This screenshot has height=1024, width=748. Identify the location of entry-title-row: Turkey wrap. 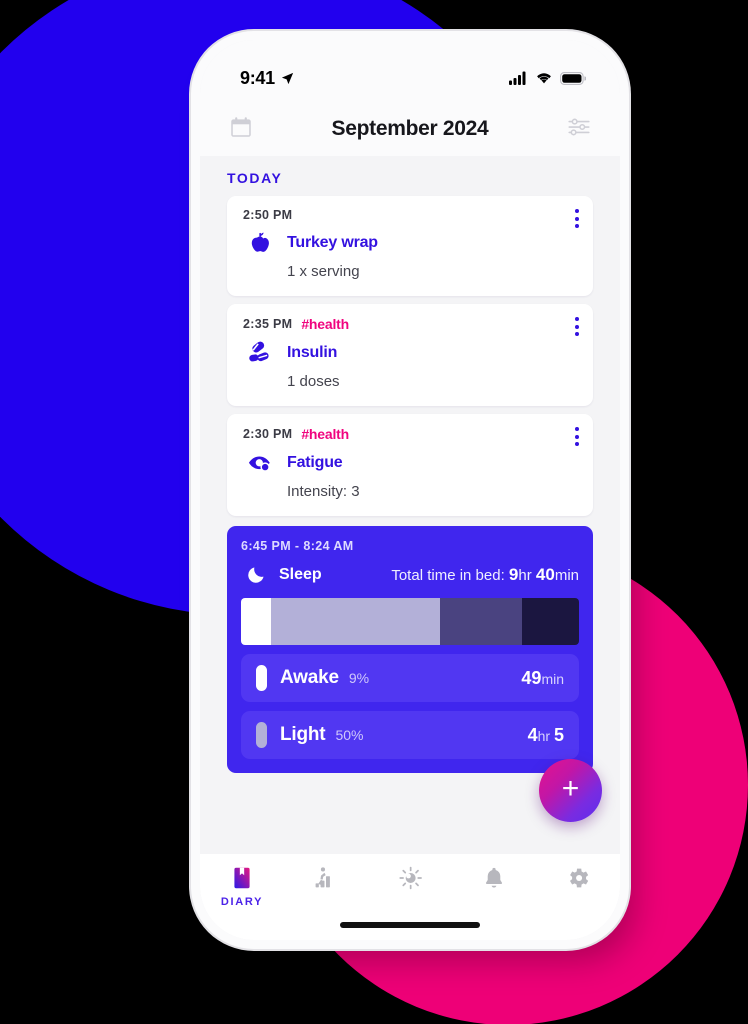
(410, 243).